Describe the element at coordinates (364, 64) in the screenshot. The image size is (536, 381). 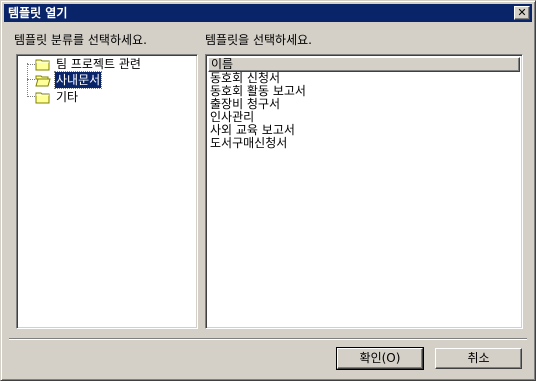
I see `column-header-name: 이름` at that location.